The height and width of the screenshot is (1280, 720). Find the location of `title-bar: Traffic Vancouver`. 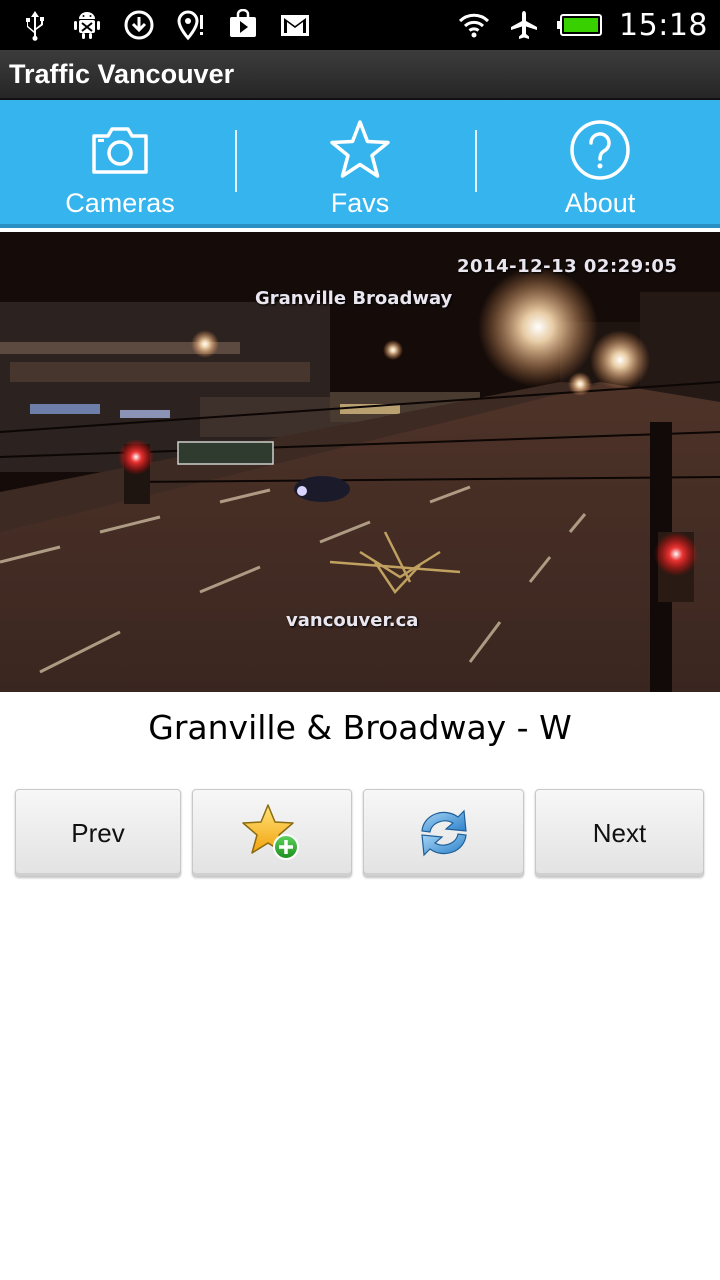

title-bar: Traffic Vancouver is located at coordinates (360, 75).